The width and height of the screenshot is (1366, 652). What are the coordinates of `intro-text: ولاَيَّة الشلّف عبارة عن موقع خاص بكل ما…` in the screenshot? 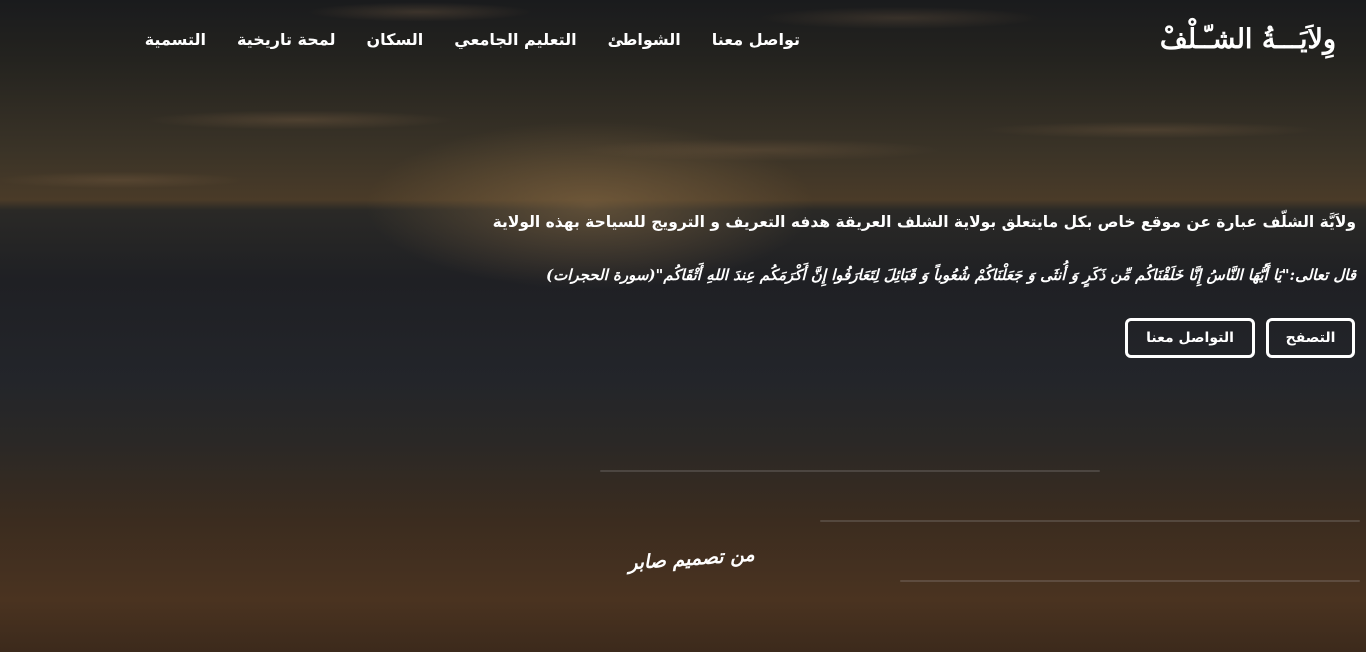 It's located at (924, 222).